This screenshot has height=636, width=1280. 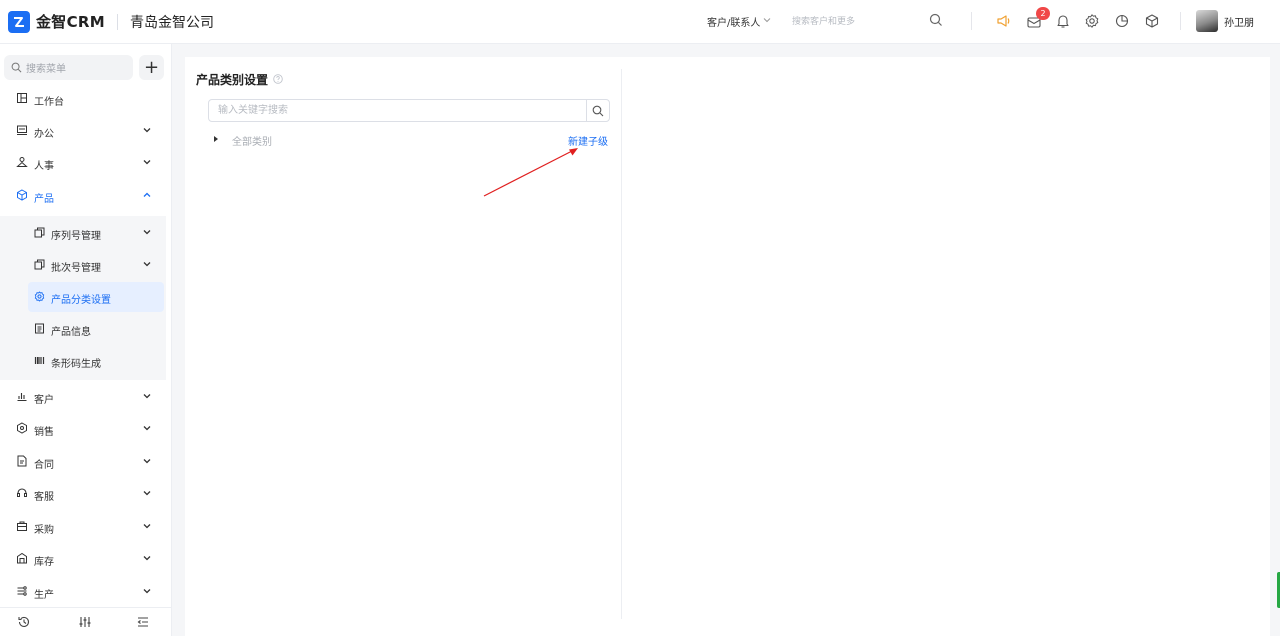 I want to click on new-child-button: 新建子级, so click(x=588, y=140).